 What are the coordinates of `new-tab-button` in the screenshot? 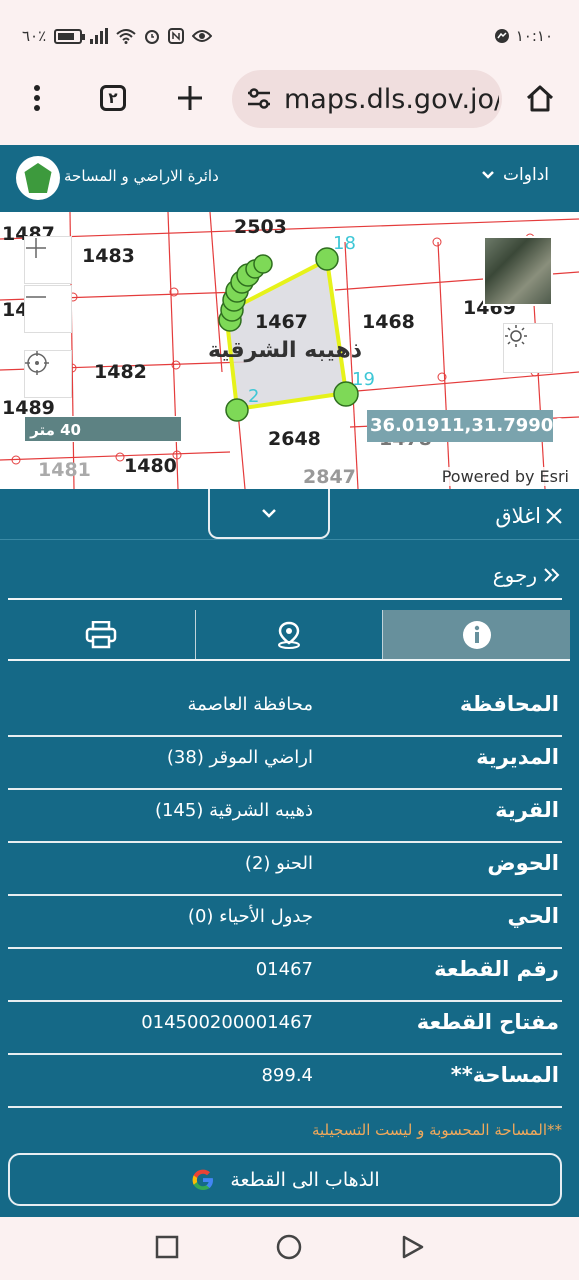 It's located at (190, 98).